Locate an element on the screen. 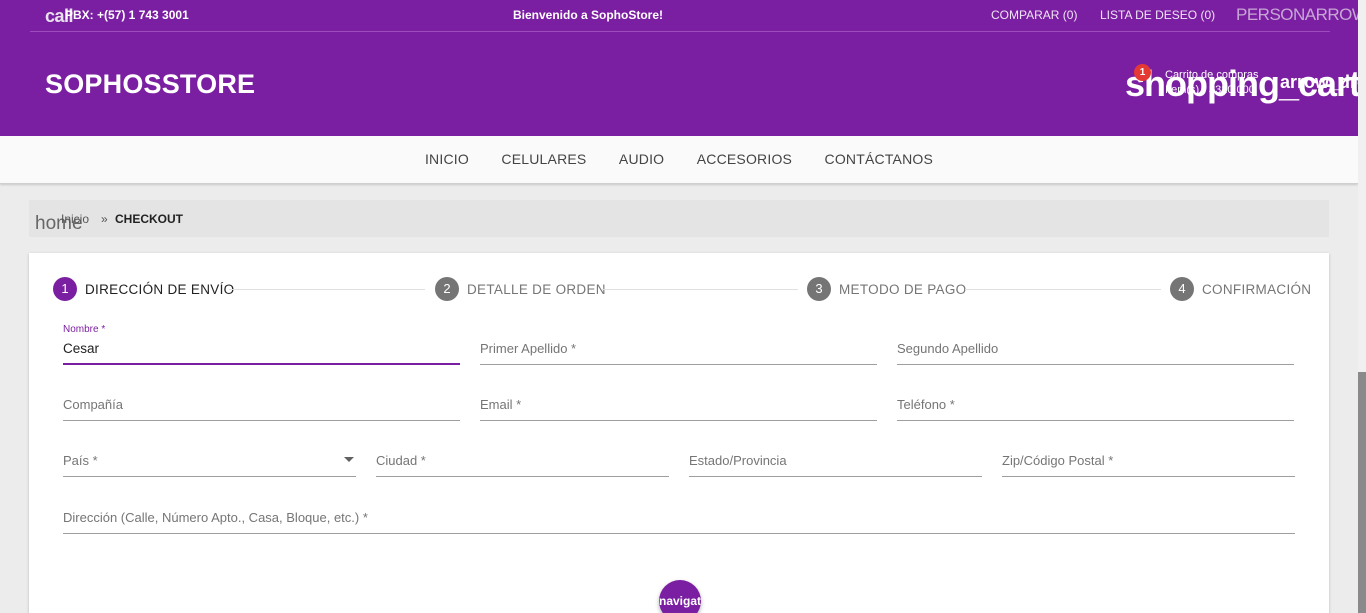  nombre-label: Nombre * is located at coordinates (84, 329).